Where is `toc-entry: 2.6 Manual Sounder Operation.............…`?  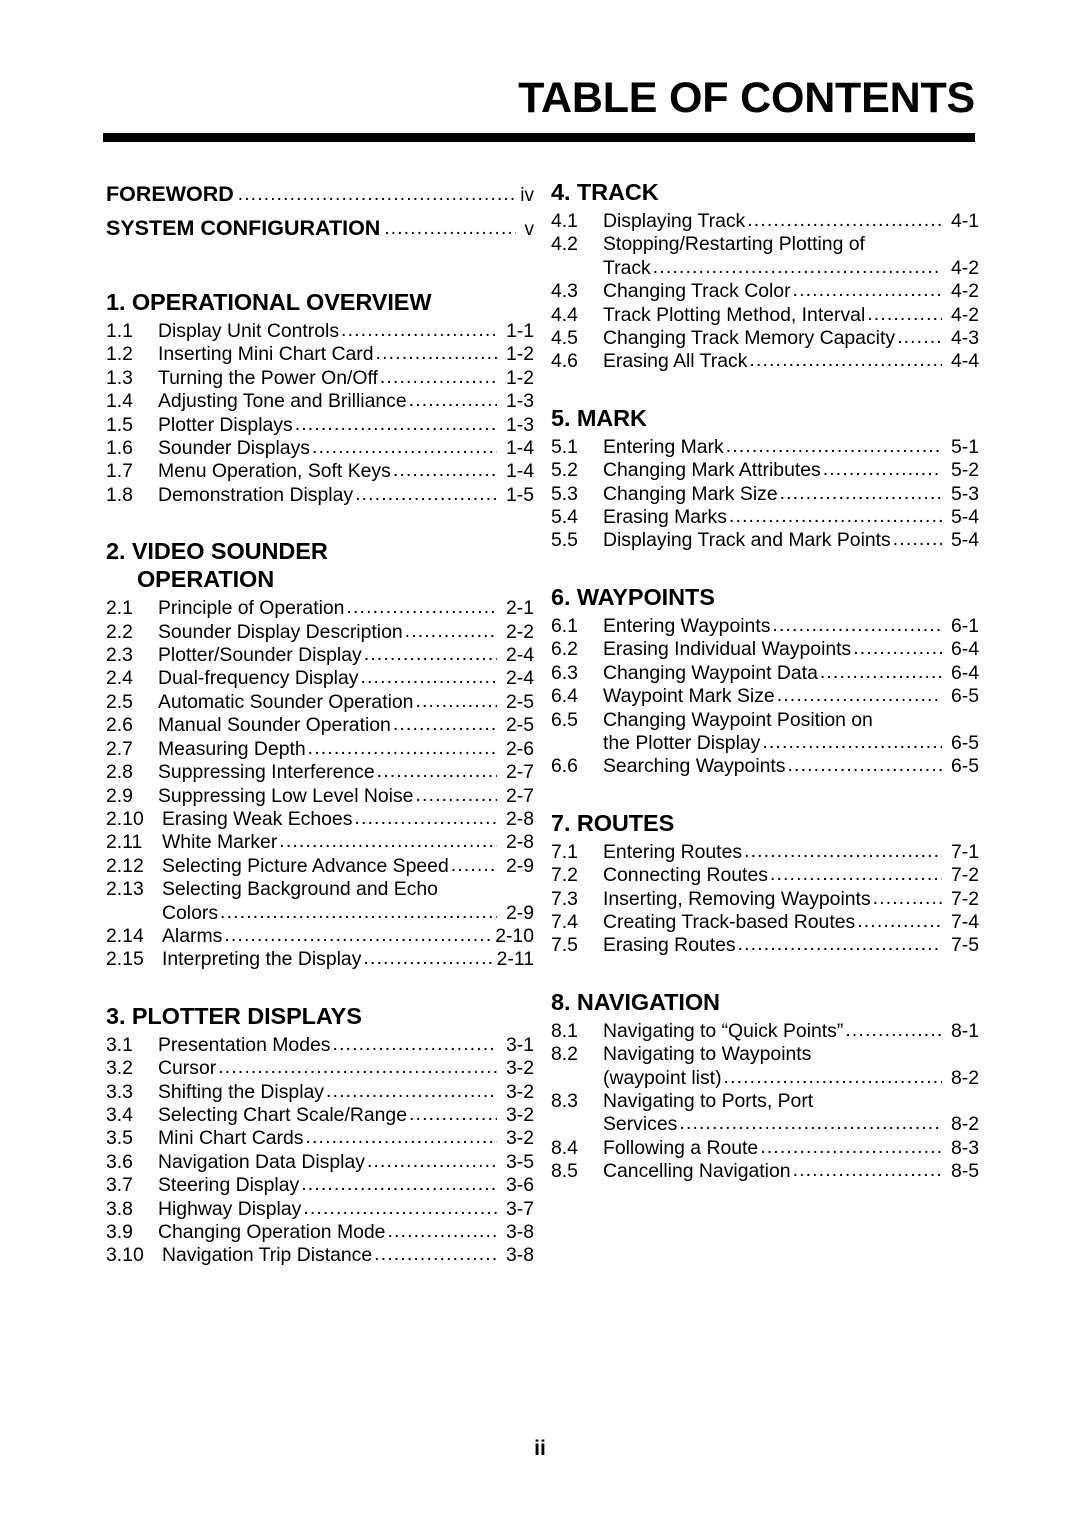
toc-entry: 2.6 Manual Sounder Operation.............… is located at coordinates (320, 725).